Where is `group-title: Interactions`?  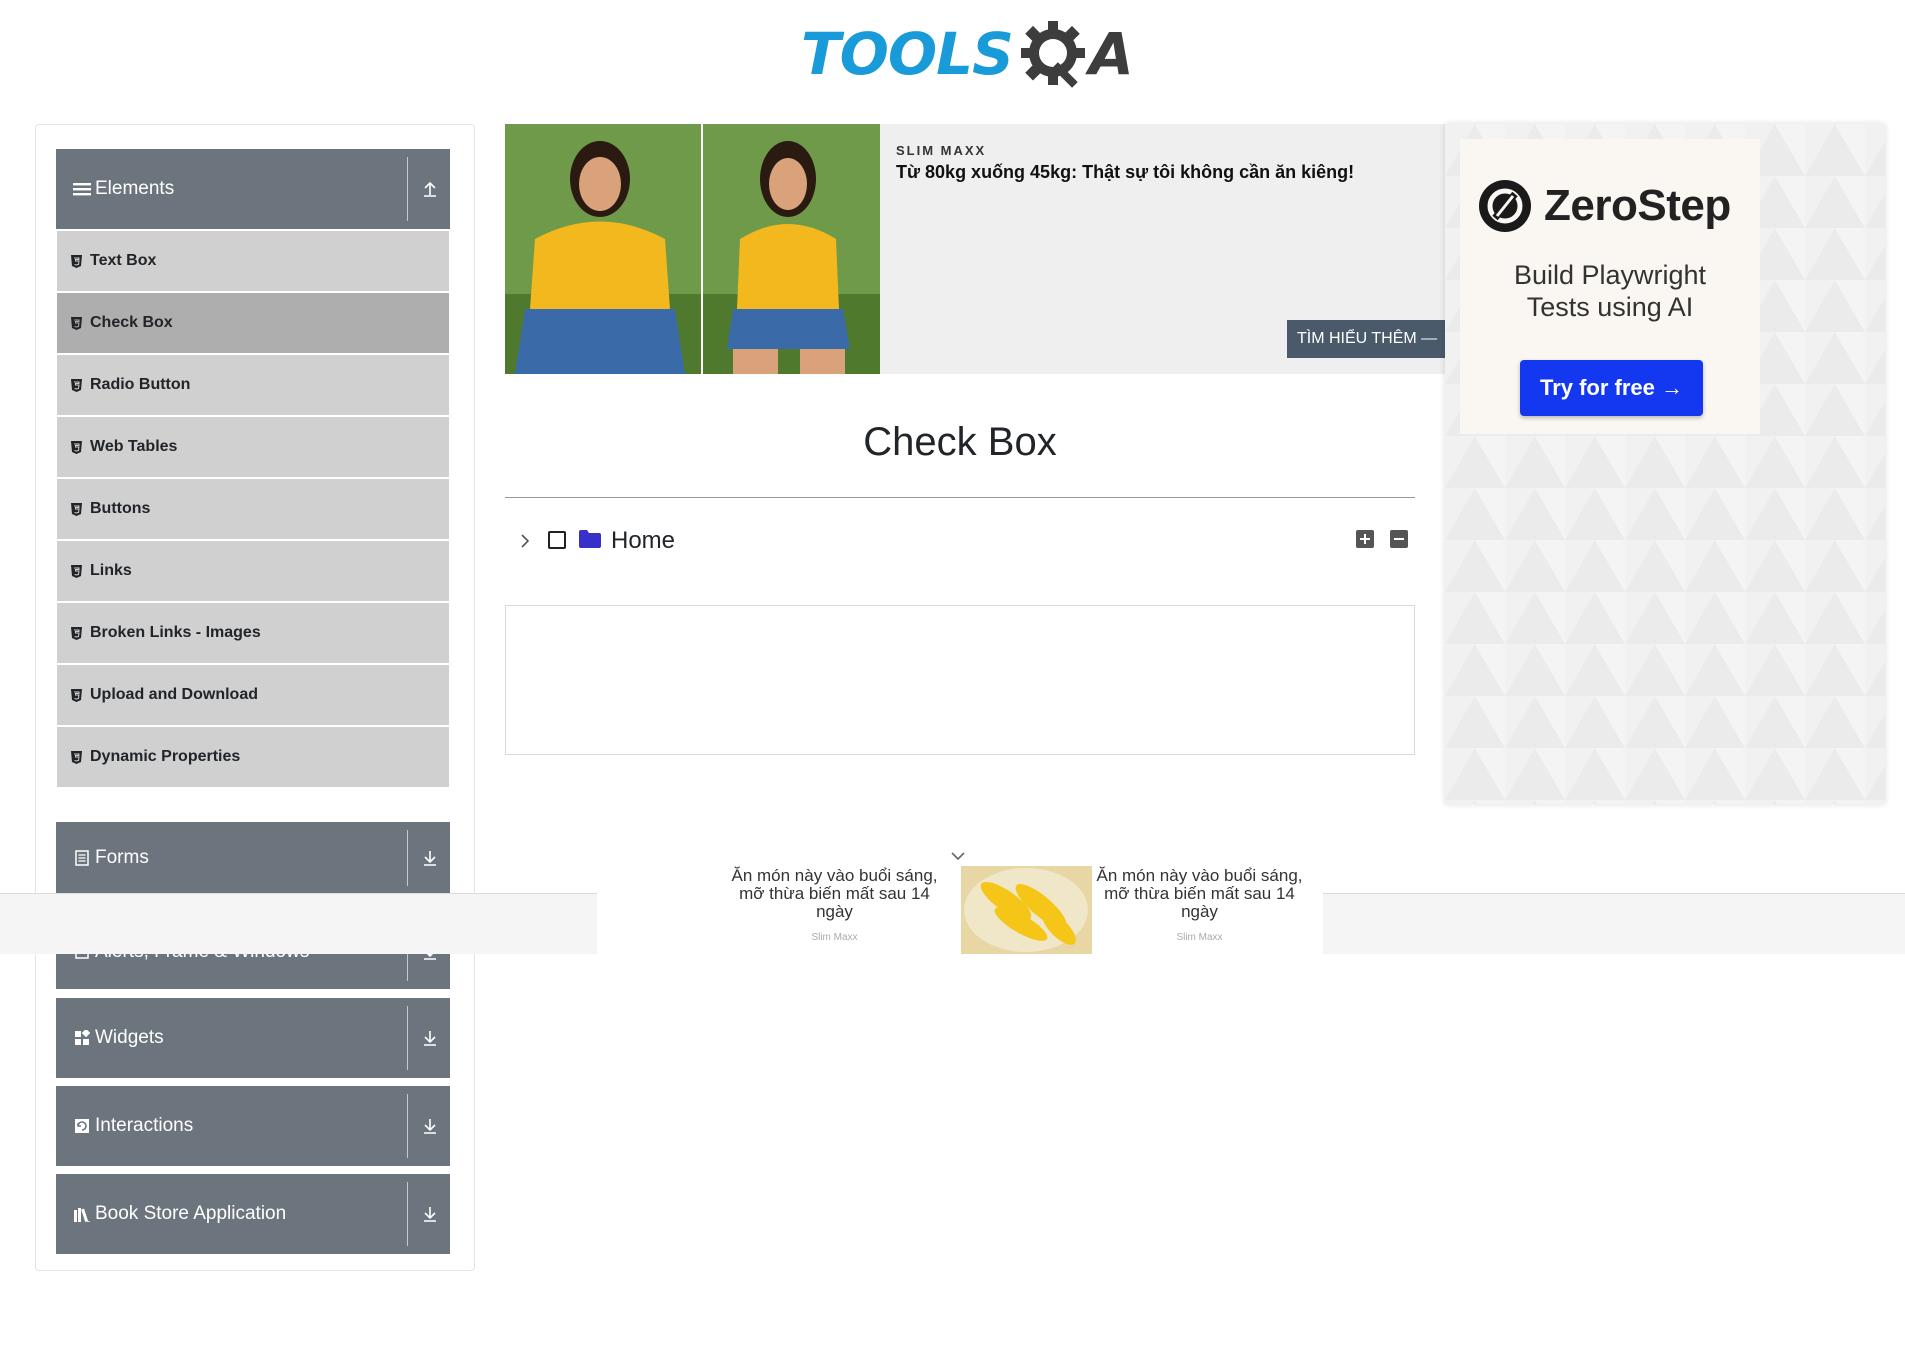
group-title: Interactions is located at coordinates (144, 1125).